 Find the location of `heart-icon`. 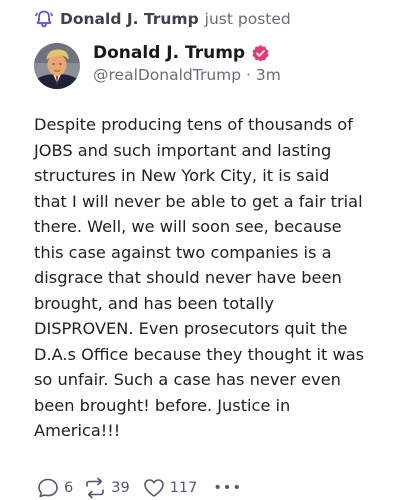

heart-icon is located at coordinates (154, 488).